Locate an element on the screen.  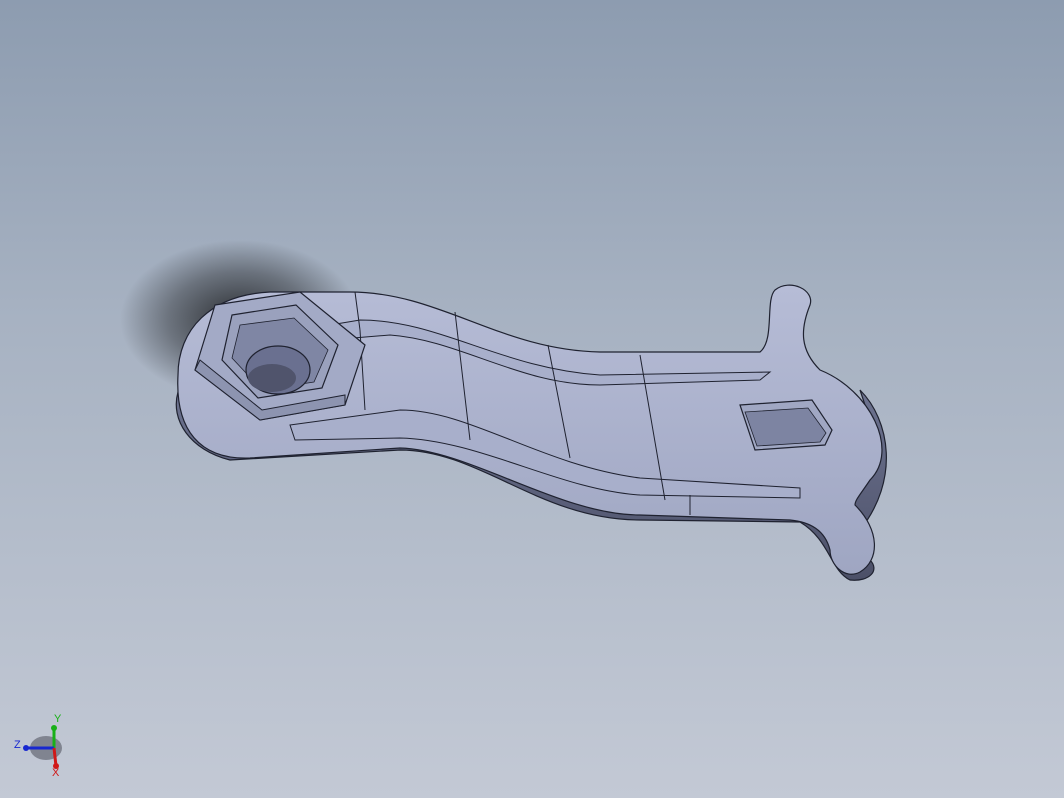
y-axis-tip is located at coordinates (54, 728).